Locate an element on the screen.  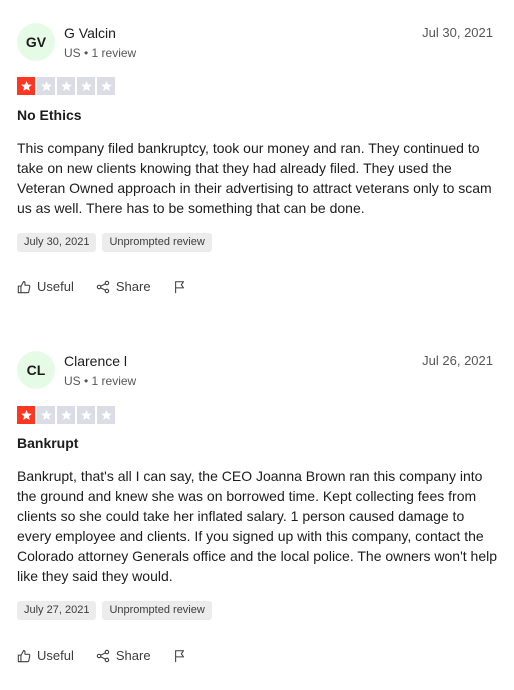
review-tags: July 27, 2021 Unprompted review is located at coordinates (114, 610).